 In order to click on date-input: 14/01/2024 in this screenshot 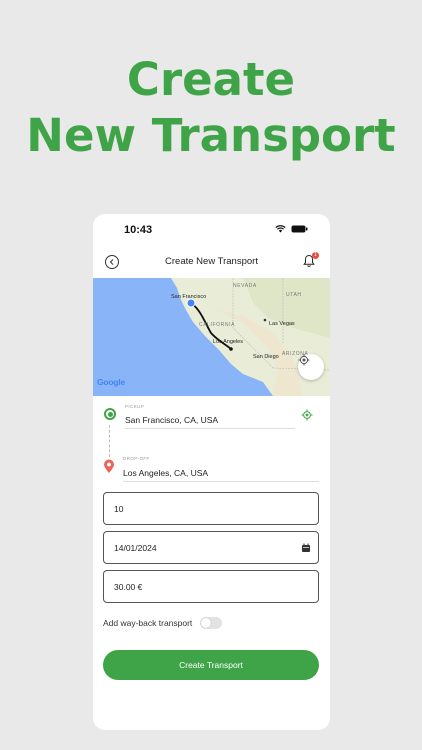, I will do `click(211, 547)`.